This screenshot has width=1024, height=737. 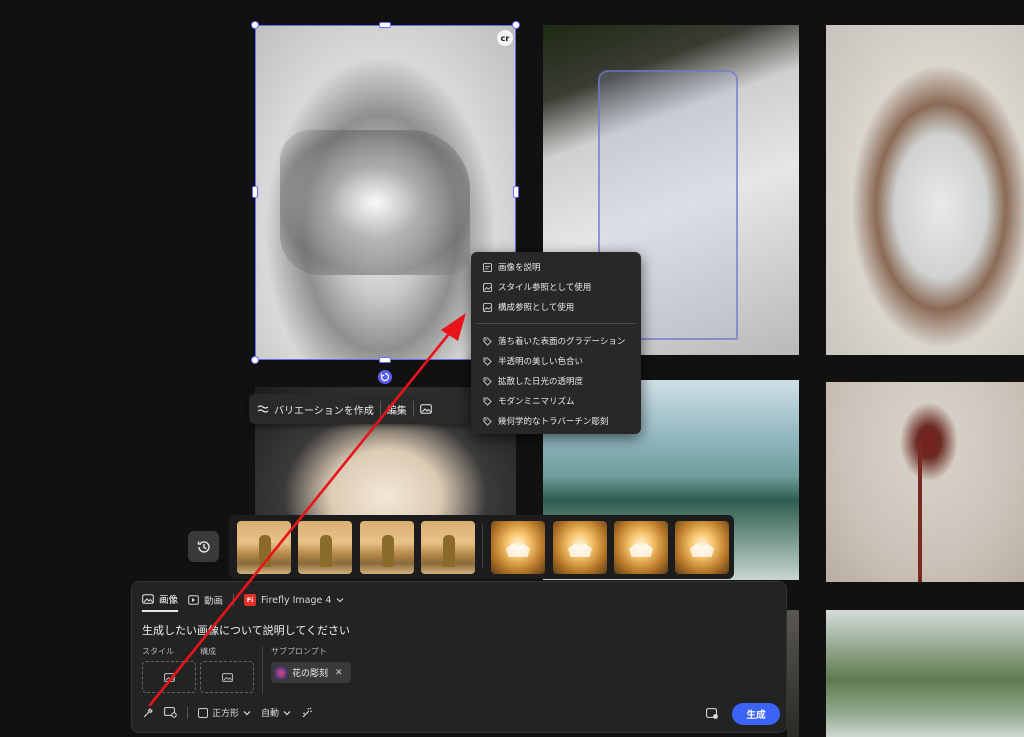 What do you see at coordinates (556, 323) in the screenshot?
I see `menu-divider` at bounding box center [556, 323].